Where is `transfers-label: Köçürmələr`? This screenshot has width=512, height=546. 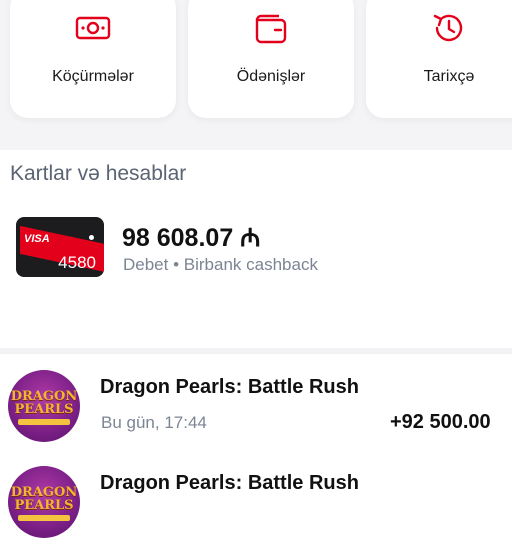
transfers-label: Köçürmələr is located at coordinates (93, 76).